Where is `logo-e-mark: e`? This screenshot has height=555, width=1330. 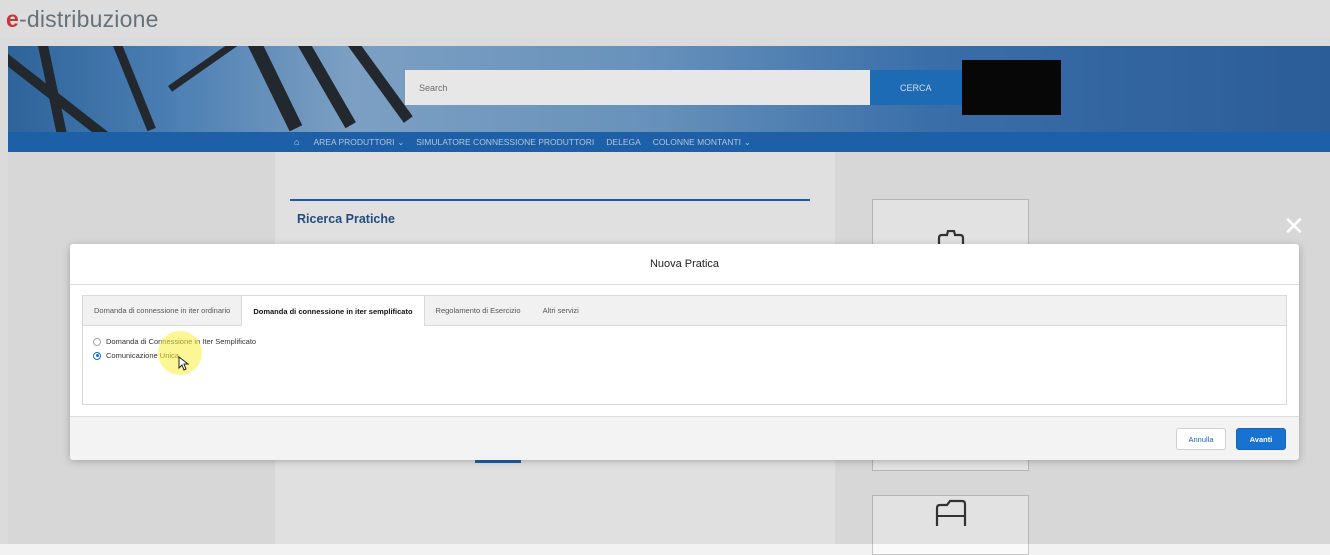 logo-e-mark: e is located at coordinates (12, 19).